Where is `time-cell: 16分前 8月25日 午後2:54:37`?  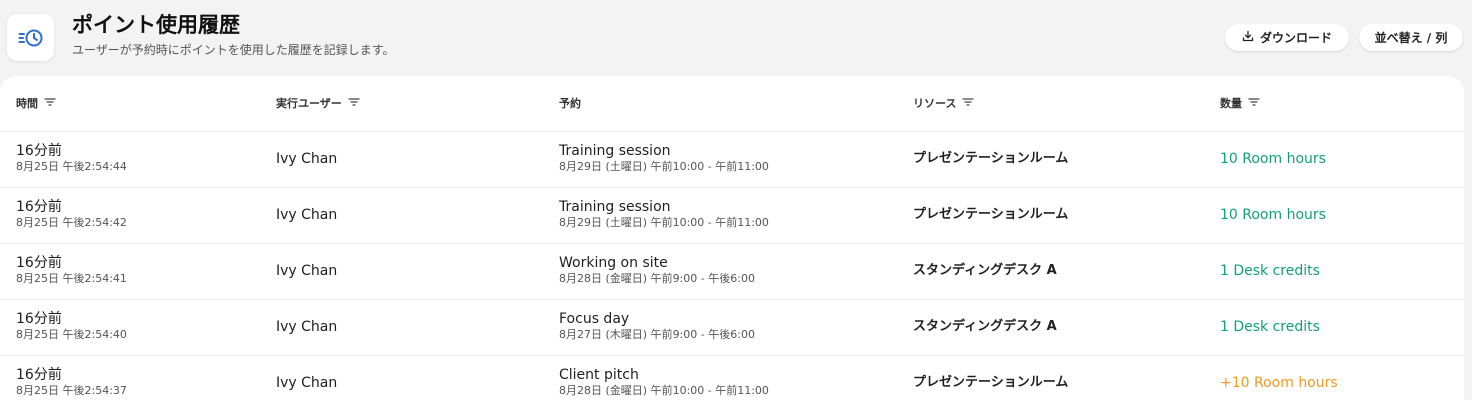 time-cell: 16分前 8月25日 午後2:54:37 is located at coordinates (71, 382).